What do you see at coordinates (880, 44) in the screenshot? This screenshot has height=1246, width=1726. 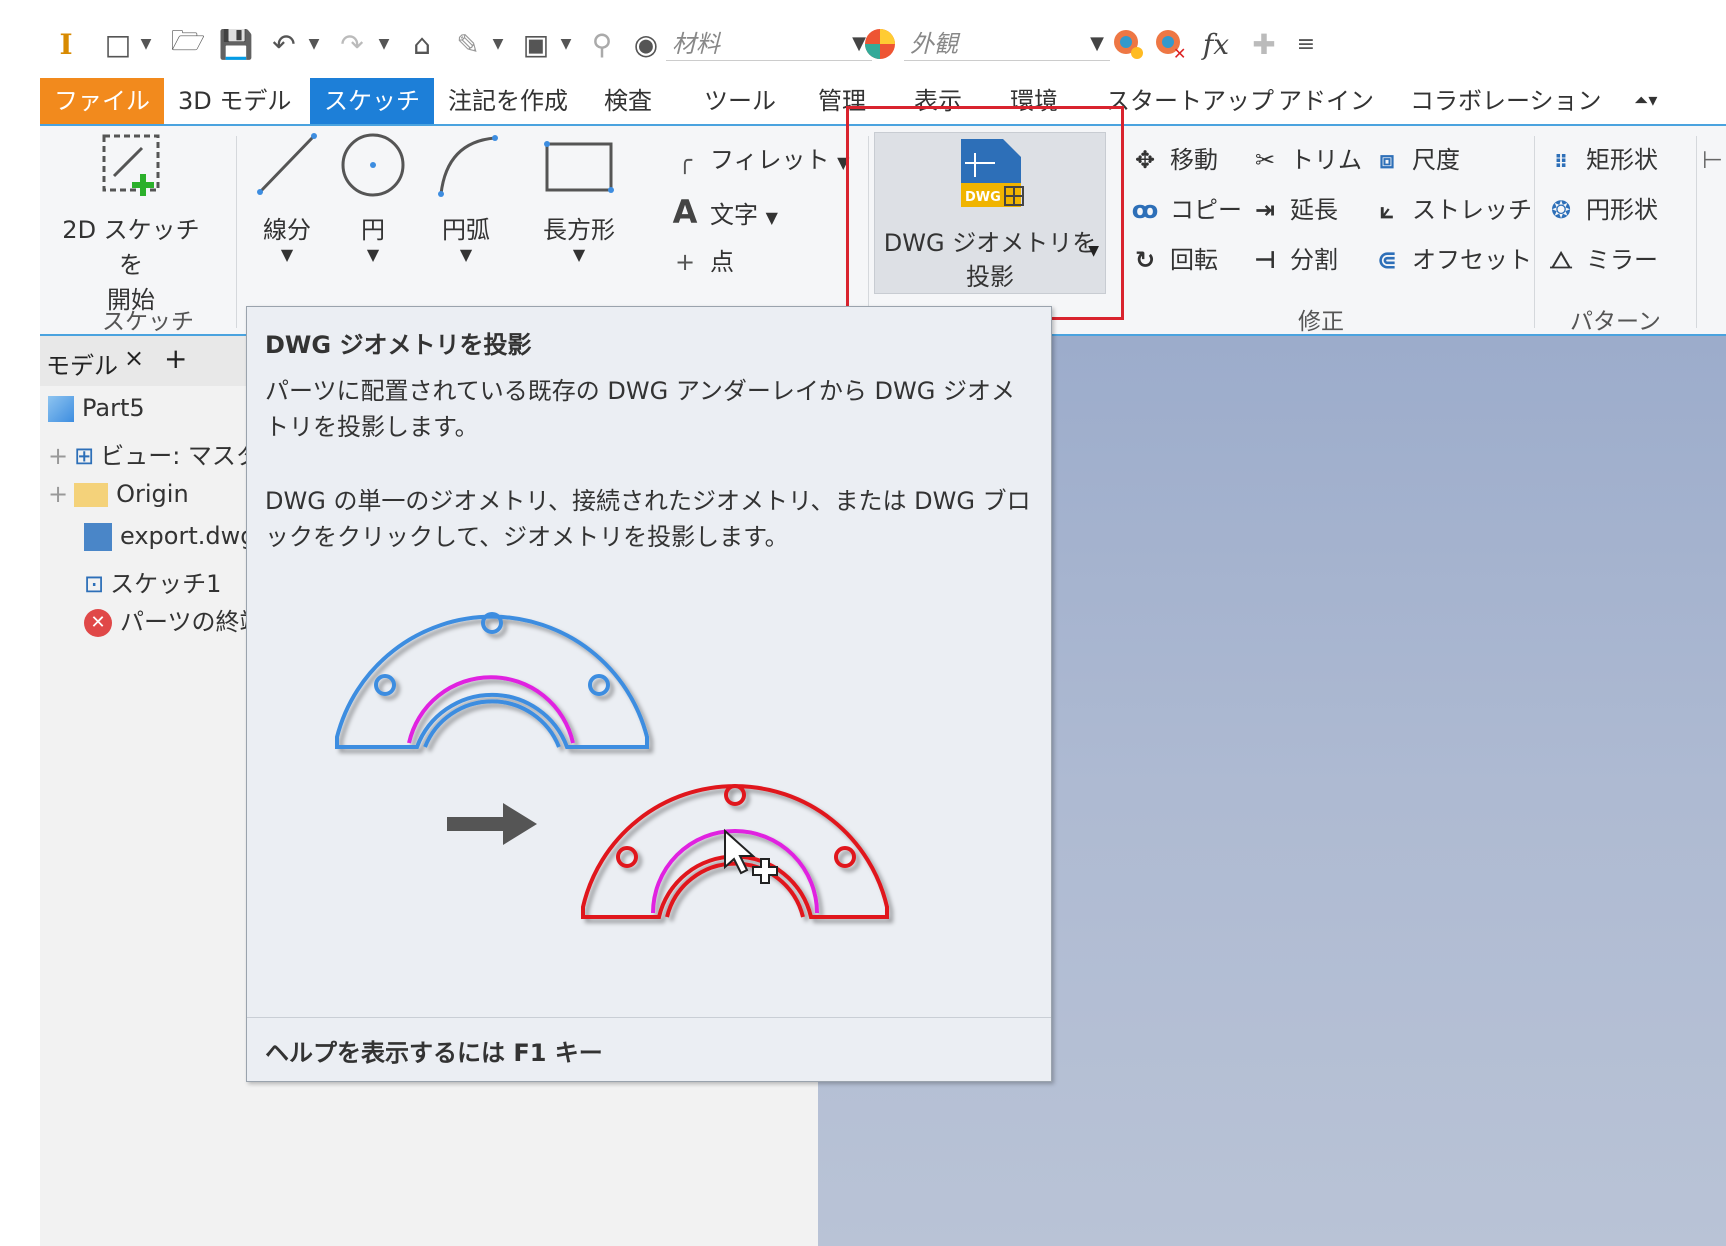 I see `appearance-color-icon` at bounding box center [880, 44].